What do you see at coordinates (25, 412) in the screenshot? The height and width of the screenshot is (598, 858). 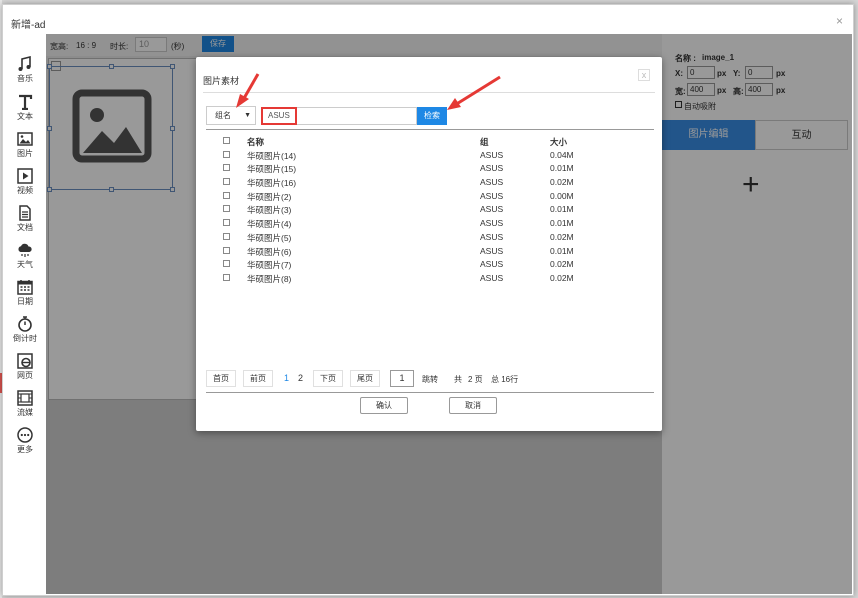 I see `tool-label: 流媒` at bounding box center [25, 412].